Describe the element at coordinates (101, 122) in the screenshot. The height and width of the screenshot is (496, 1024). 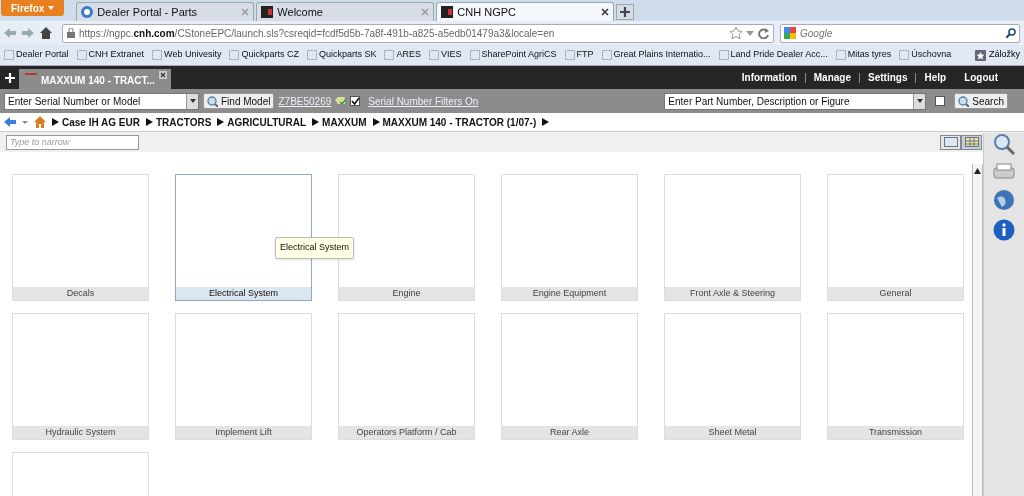
I see `breadcrumb-link: Case IH AG EUR` at that location.